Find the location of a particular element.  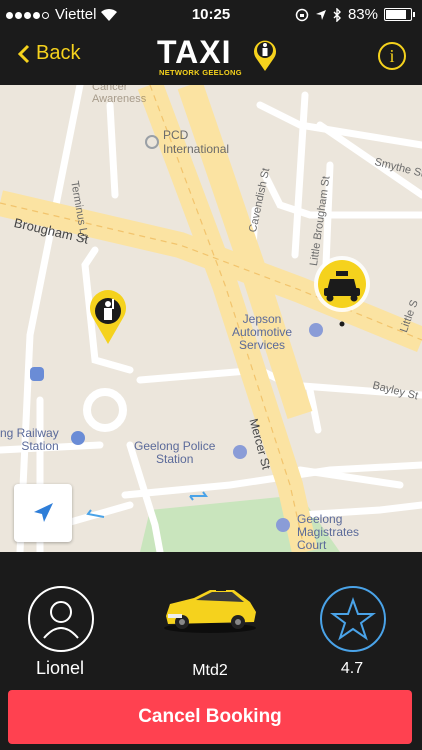

back-button: Back is located at coordinates (49, 53).